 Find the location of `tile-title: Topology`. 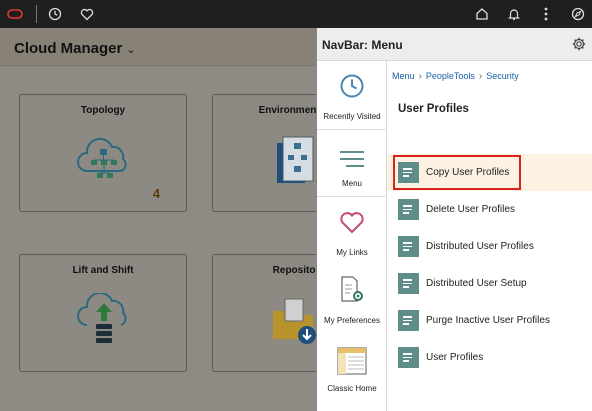

tile-title: Topology is located at coordinates (103, 110).